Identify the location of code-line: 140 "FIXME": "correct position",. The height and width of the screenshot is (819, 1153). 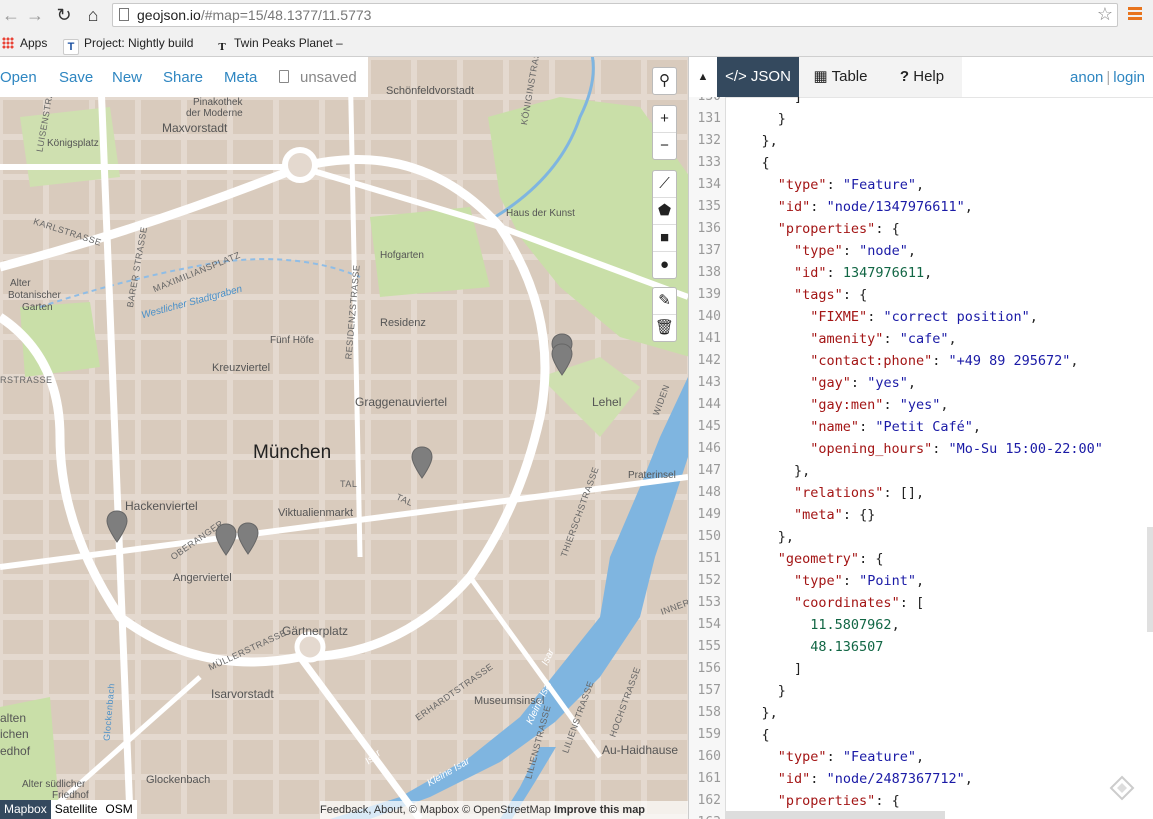
(921, 317).